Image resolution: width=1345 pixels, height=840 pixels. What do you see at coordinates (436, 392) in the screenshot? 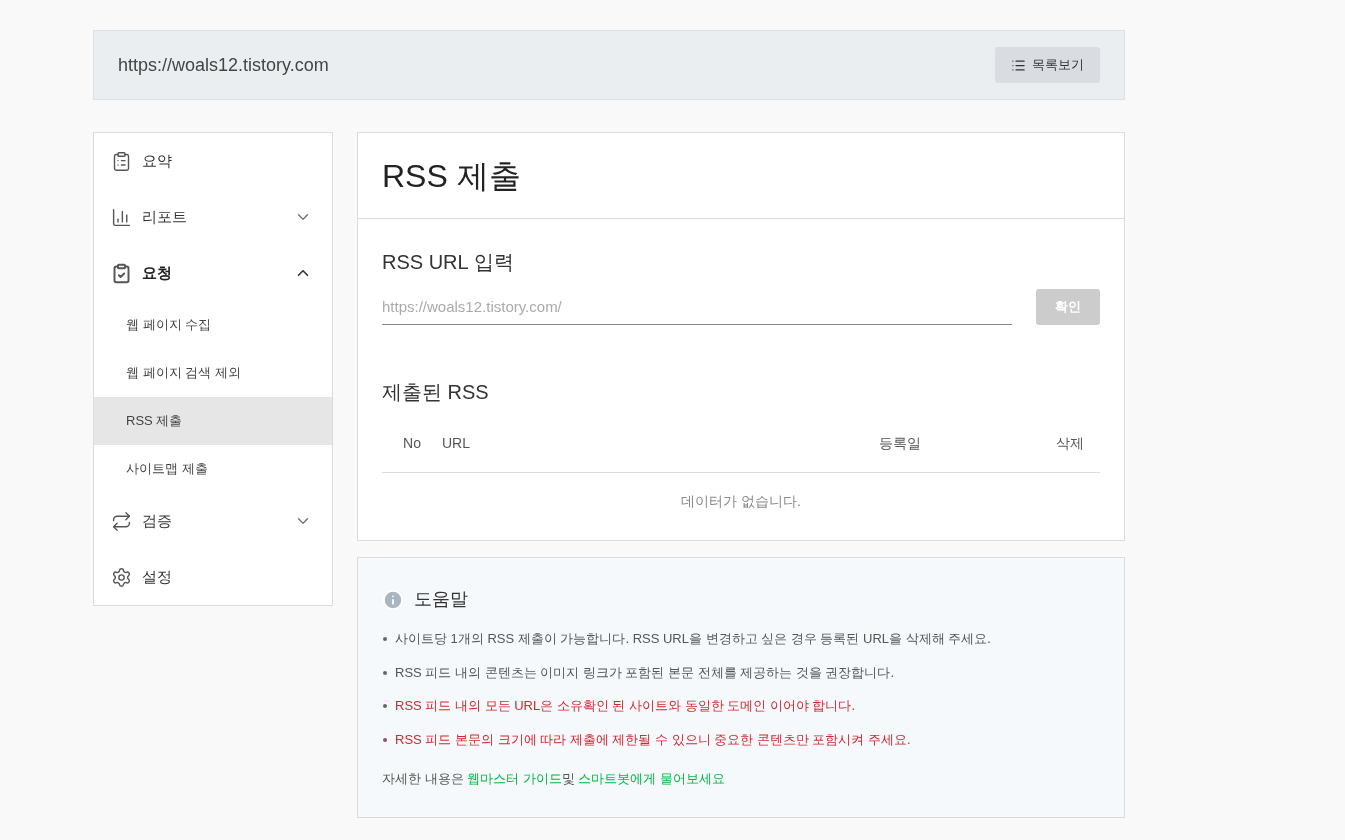
I see `section-heading: 제출된 RSS` at bounding box center [436, 392].